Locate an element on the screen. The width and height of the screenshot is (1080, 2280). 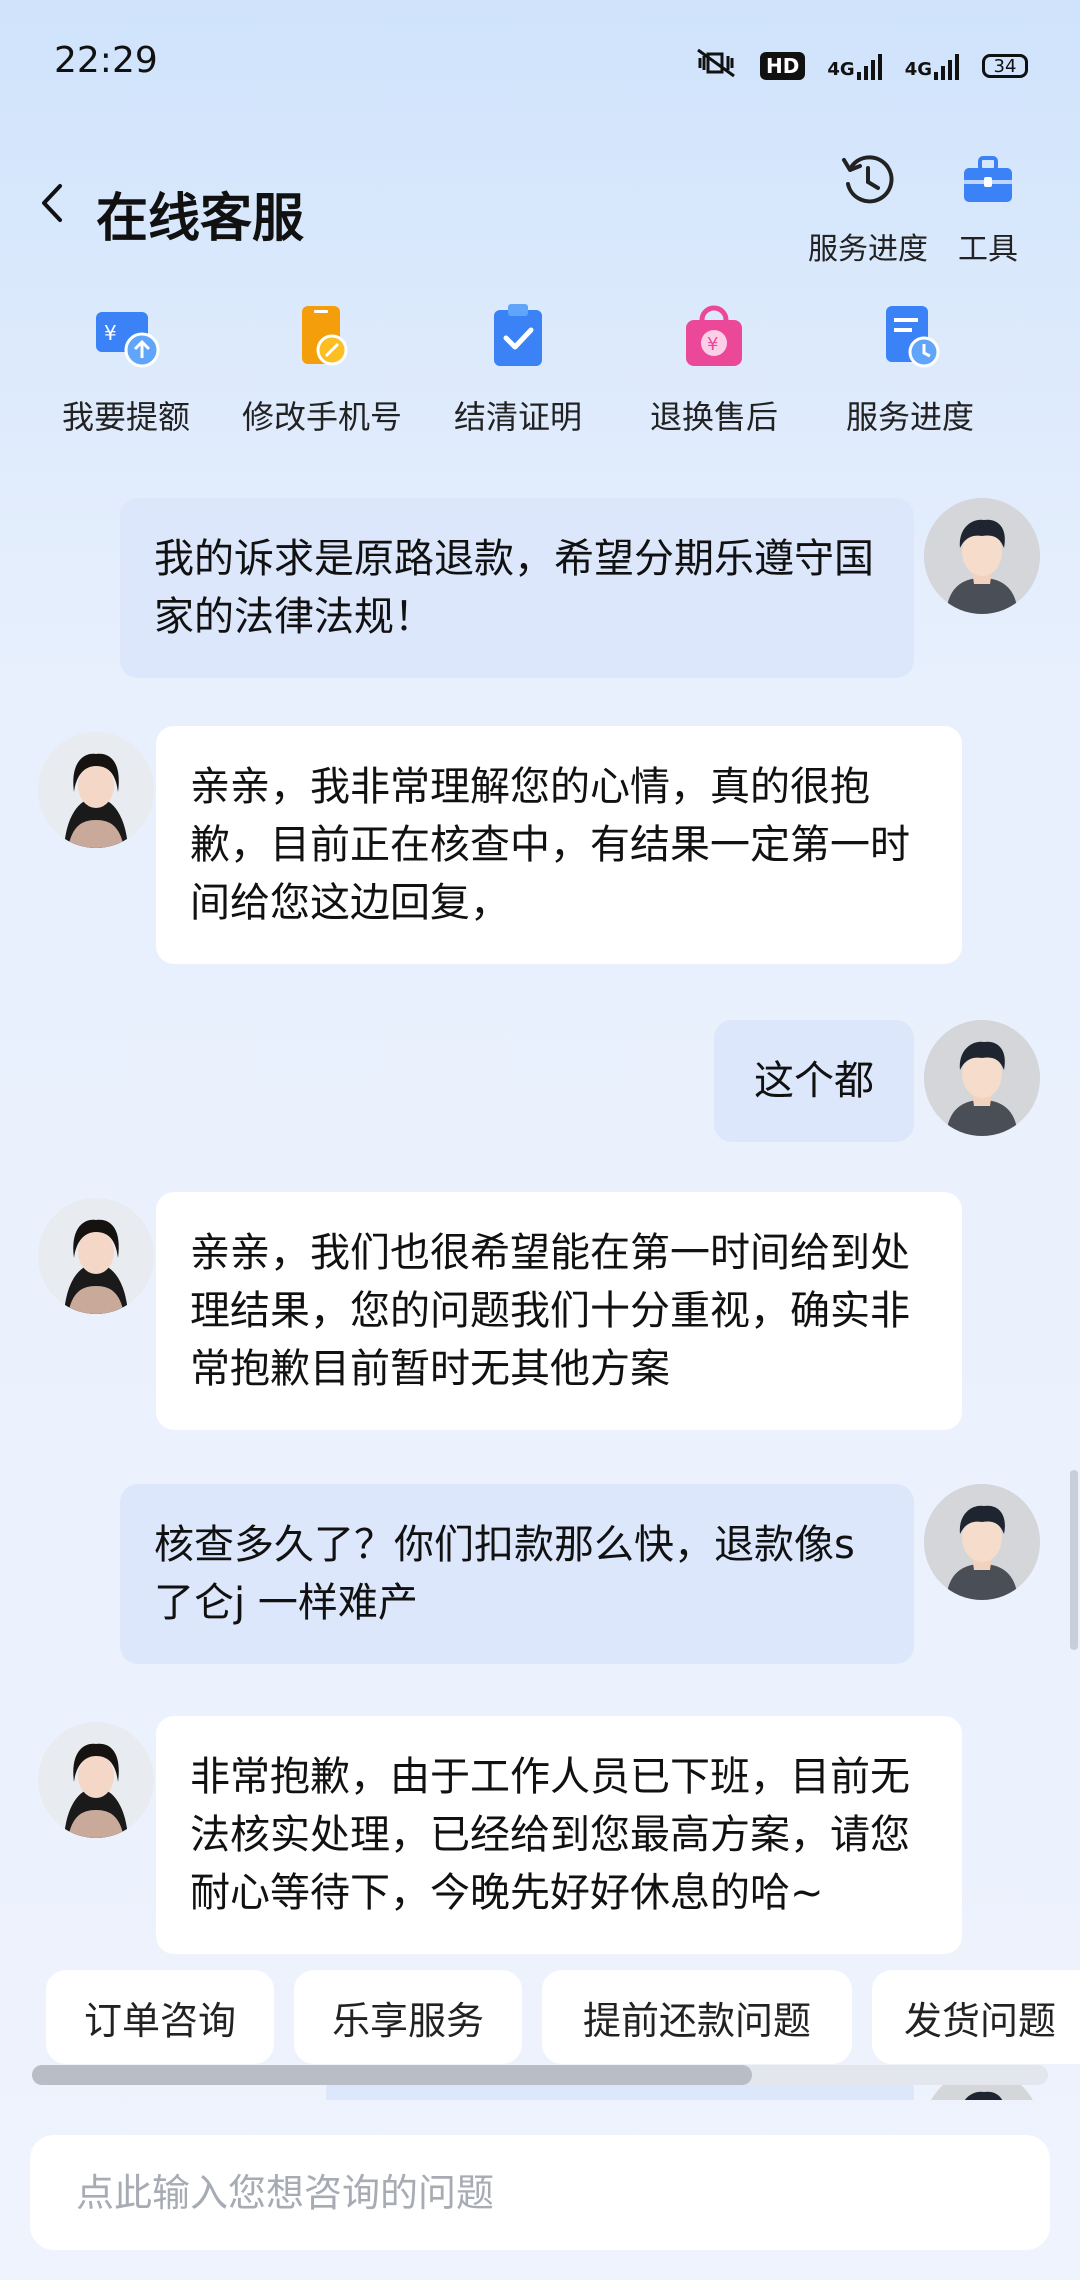
toolbox-icon is located at coordinates (988, 182).